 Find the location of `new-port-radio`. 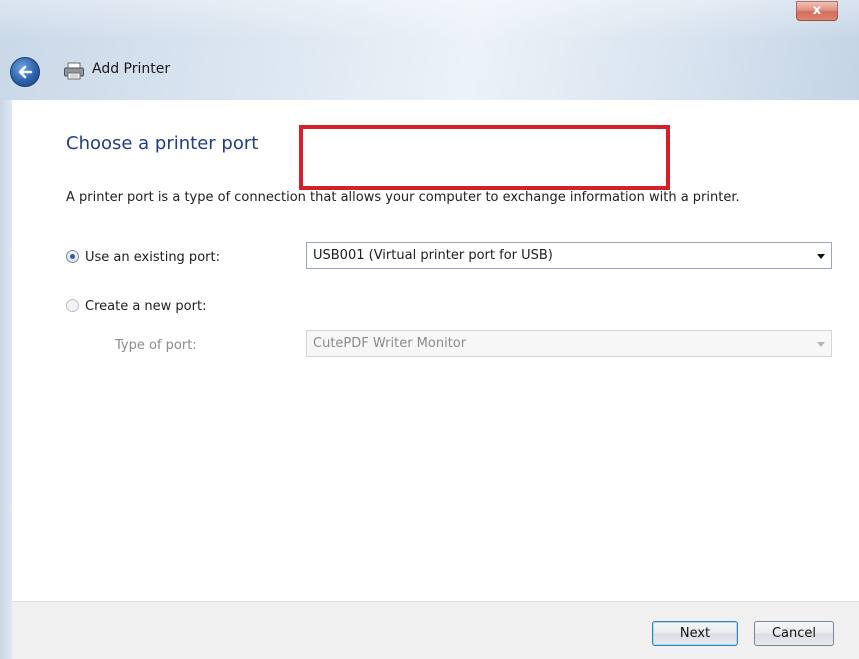

new-port-radio is located at coordinates (72, 305).